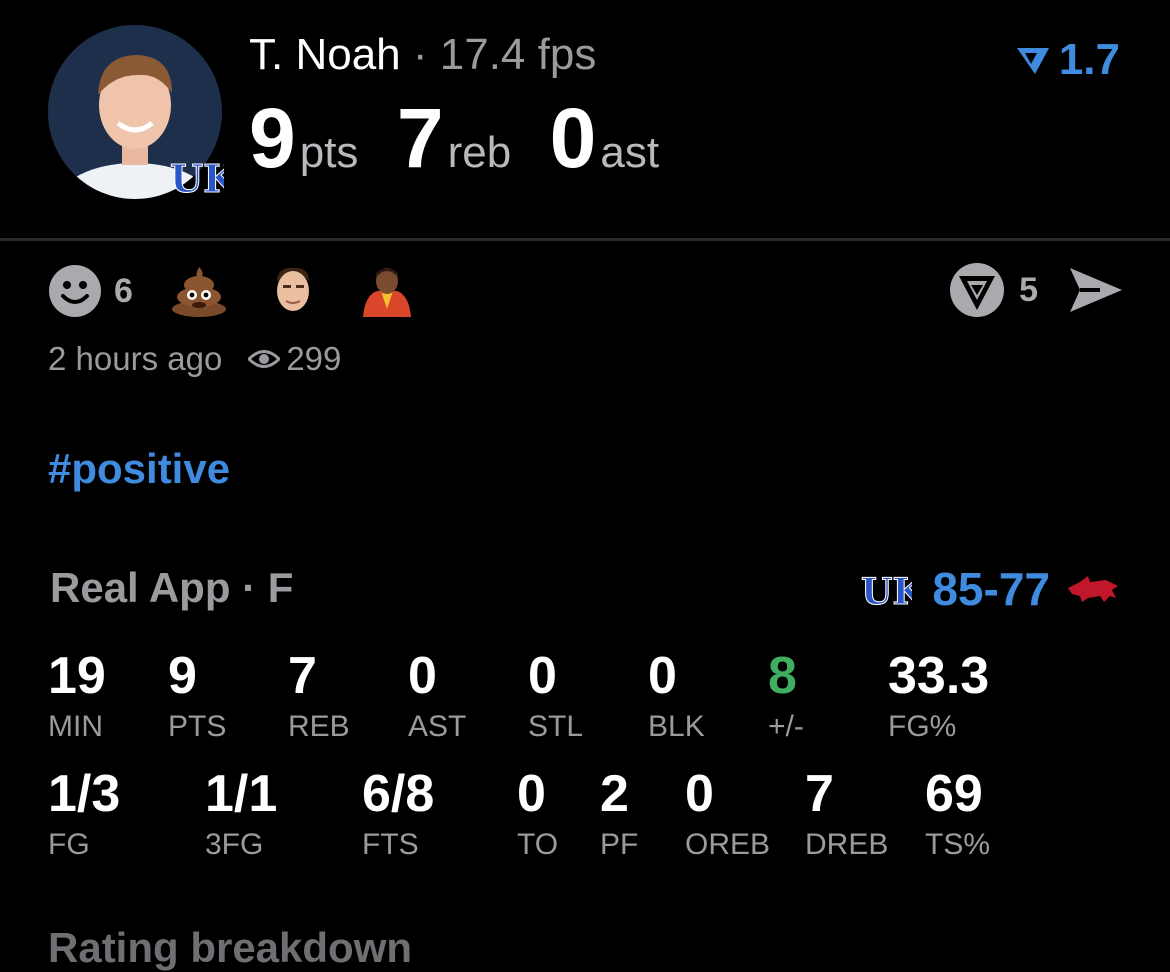 Image resolution: width=1170 pixels, height=972 pixels. I want to click on stat-pf: 2 PF, so click(619, 815).